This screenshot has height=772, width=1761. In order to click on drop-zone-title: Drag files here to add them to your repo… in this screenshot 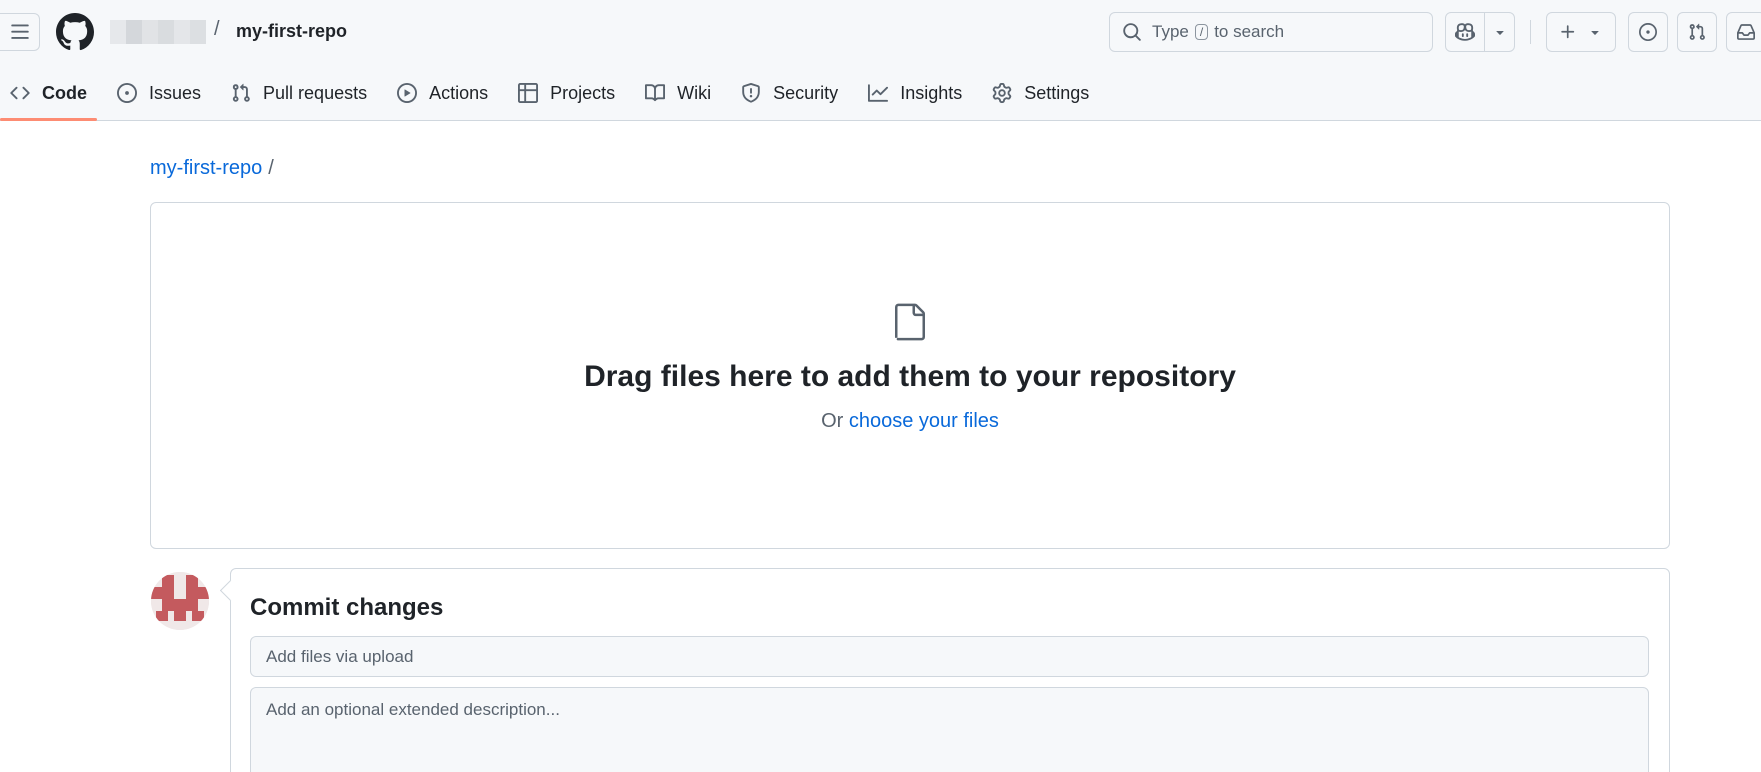, I will do `click(910, 376)`.